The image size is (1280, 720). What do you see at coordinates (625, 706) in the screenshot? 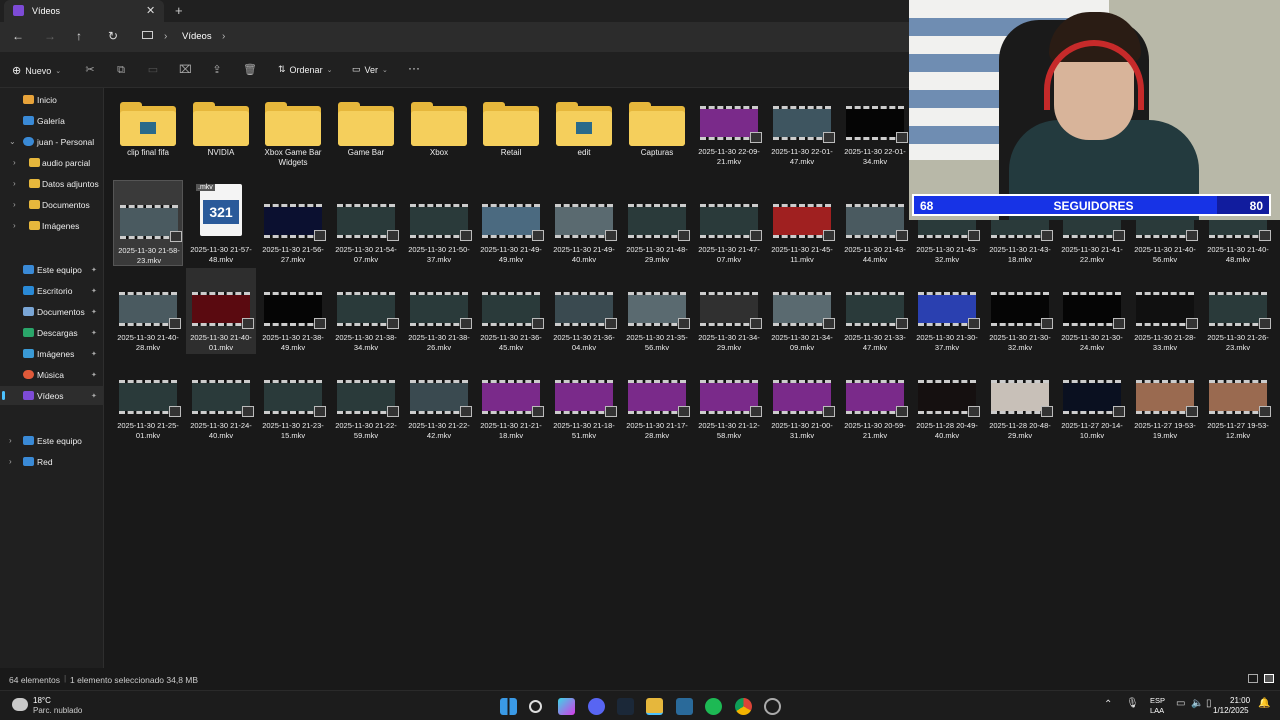
I see `steam-icon` at bounding box center [625, 706].